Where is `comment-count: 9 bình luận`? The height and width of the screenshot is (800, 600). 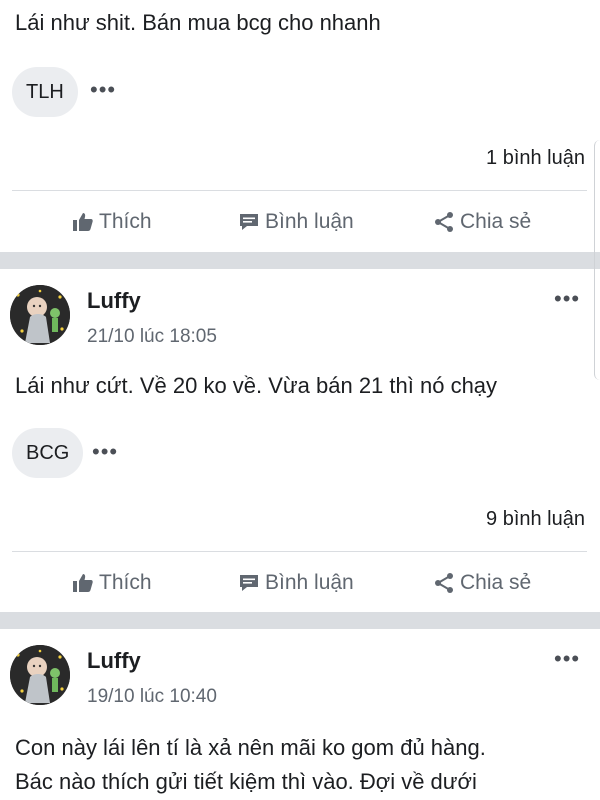
comment-count: 9 bình luận is located at coordinates (535, 519).